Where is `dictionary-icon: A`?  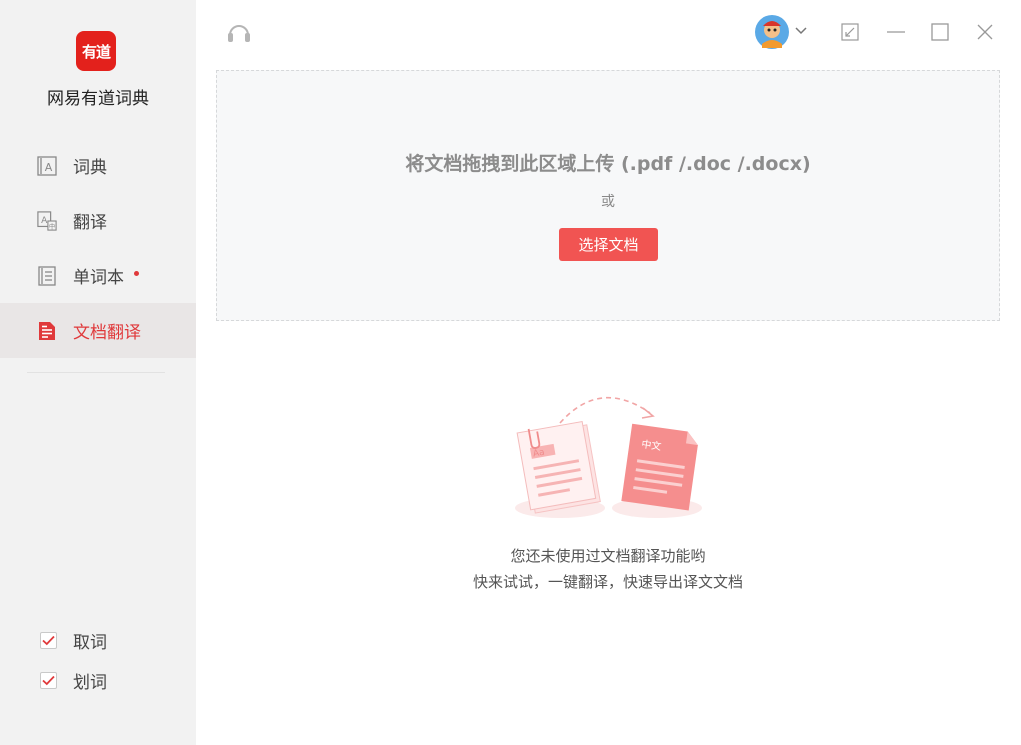
dictionary-icon: A is located at coordinates (47, 165).